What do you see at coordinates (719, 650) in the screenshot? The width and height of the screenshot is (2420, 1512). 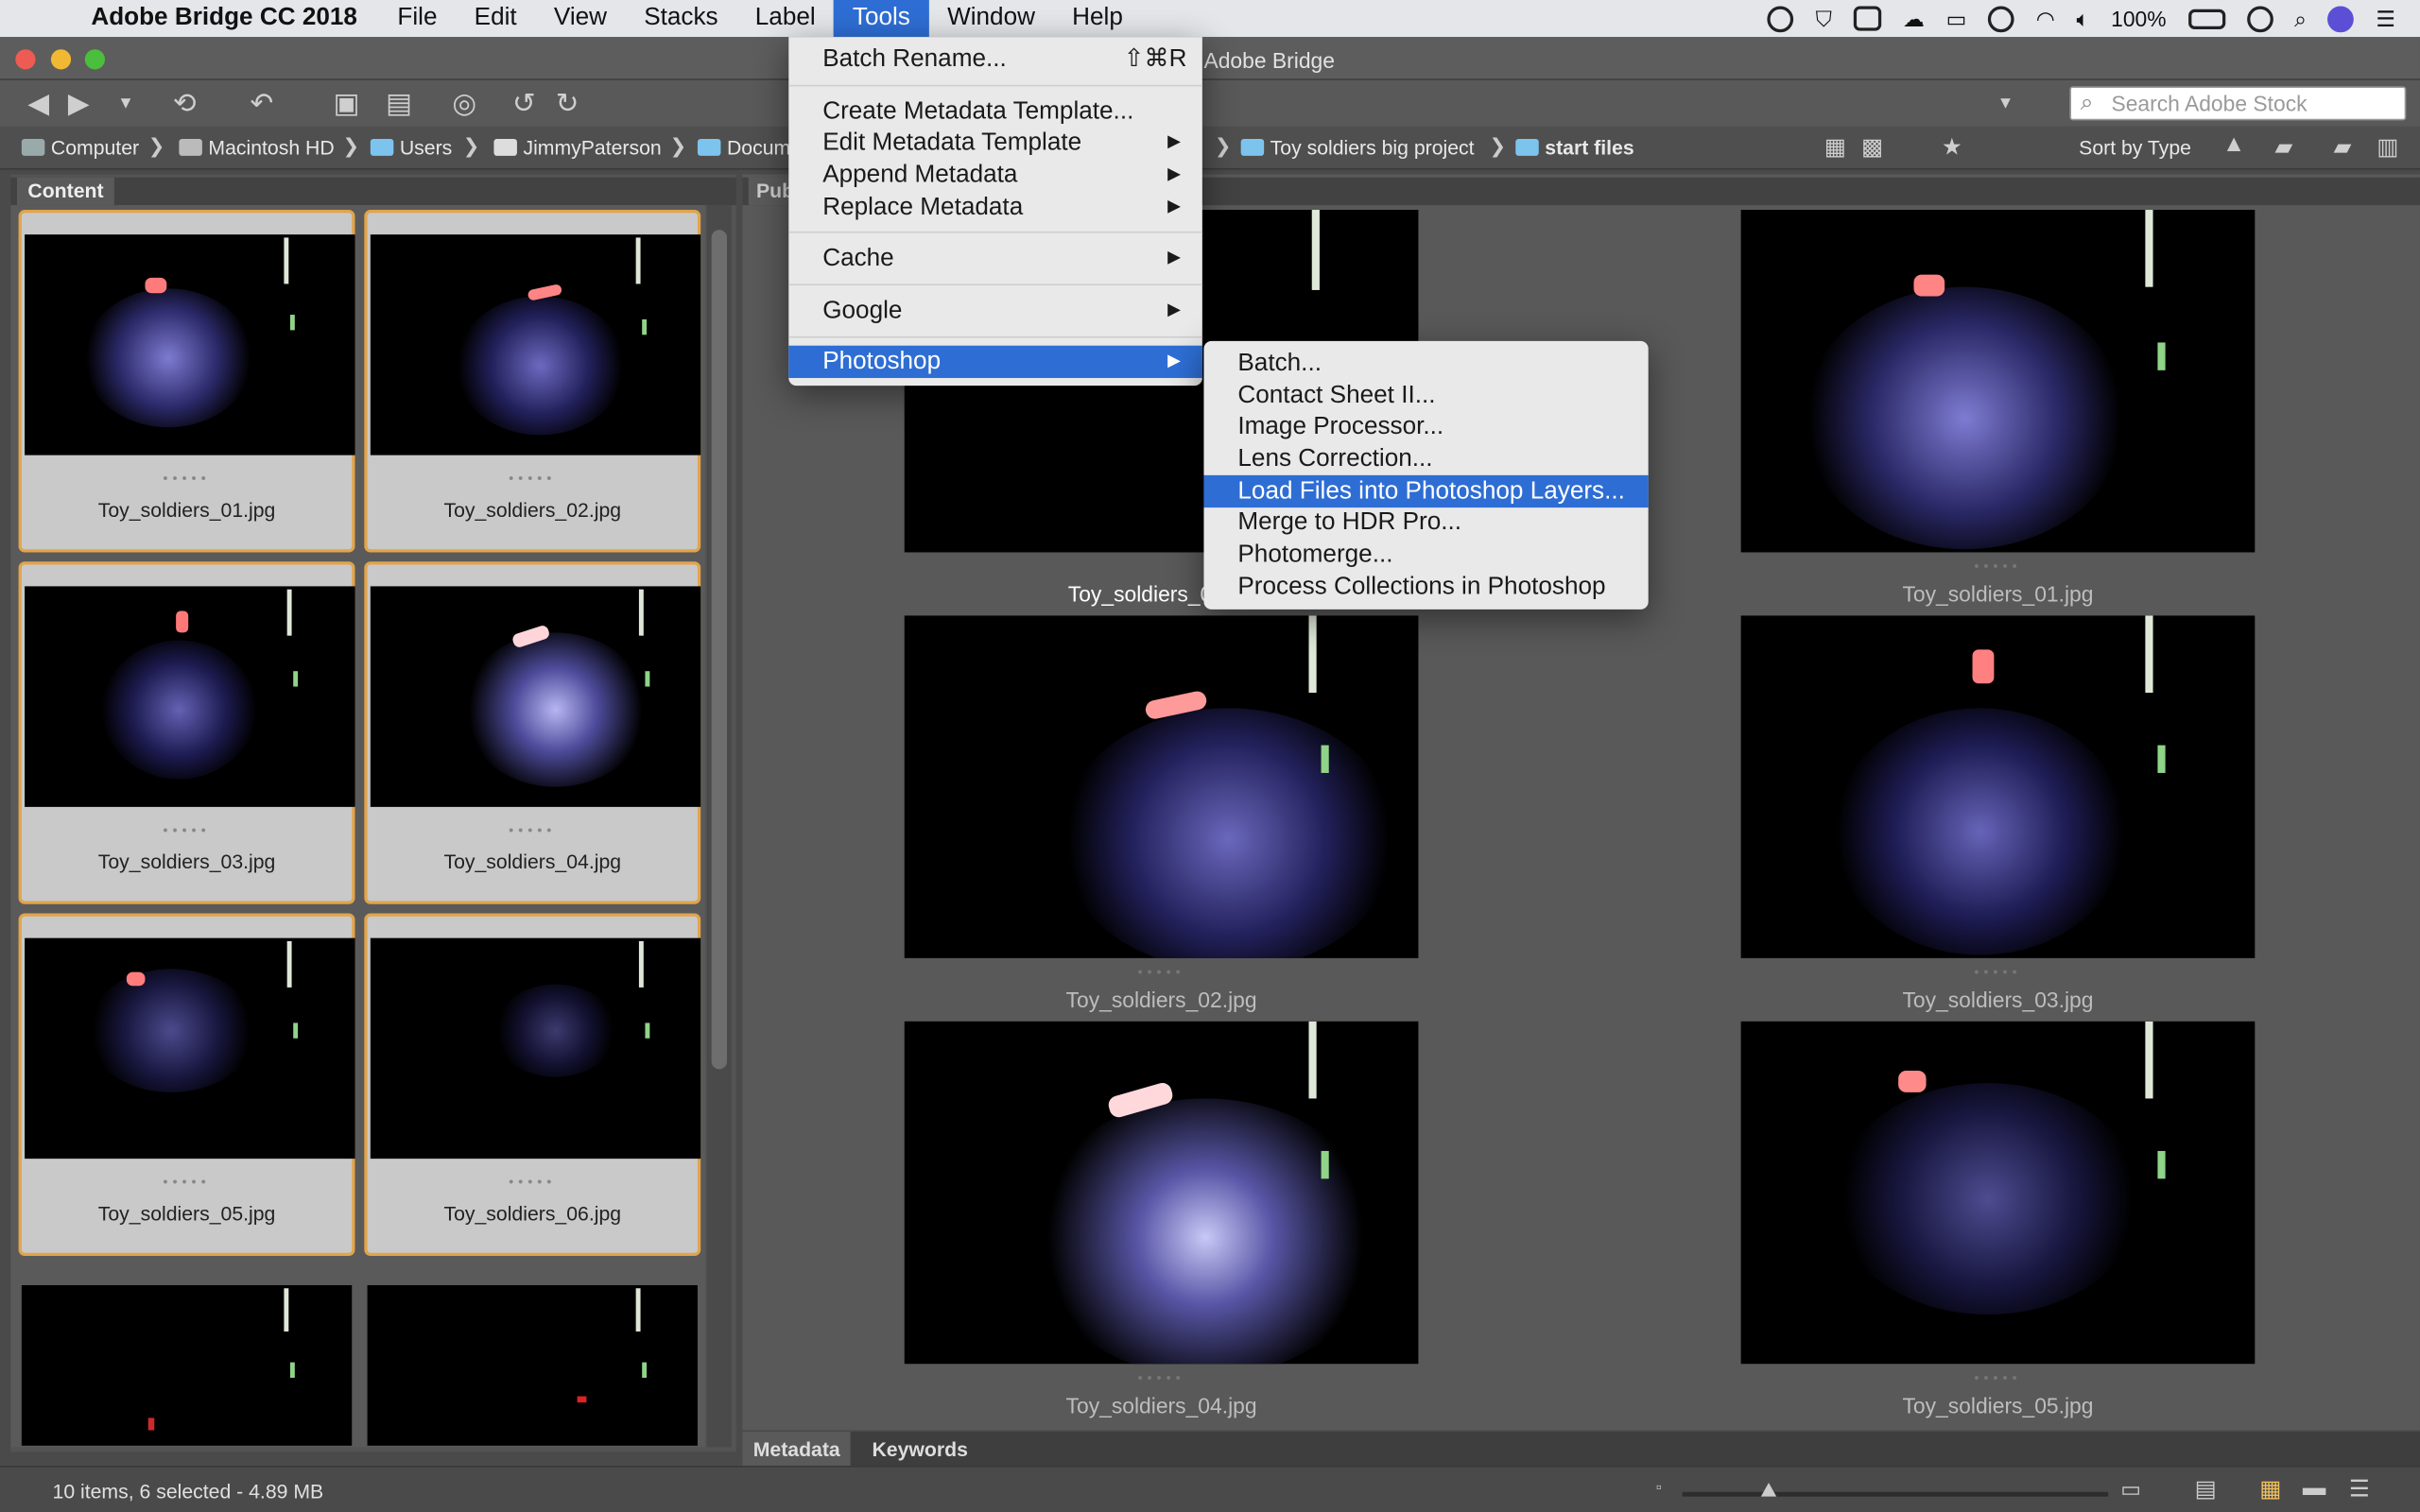 I see `scrollbar-thumb` at bounding box center [719, 650].